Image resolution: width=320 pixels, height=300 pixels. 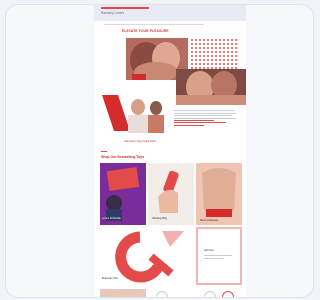 I want to click on product-label: Bestseller Vibe, so click(x=110, y=278).